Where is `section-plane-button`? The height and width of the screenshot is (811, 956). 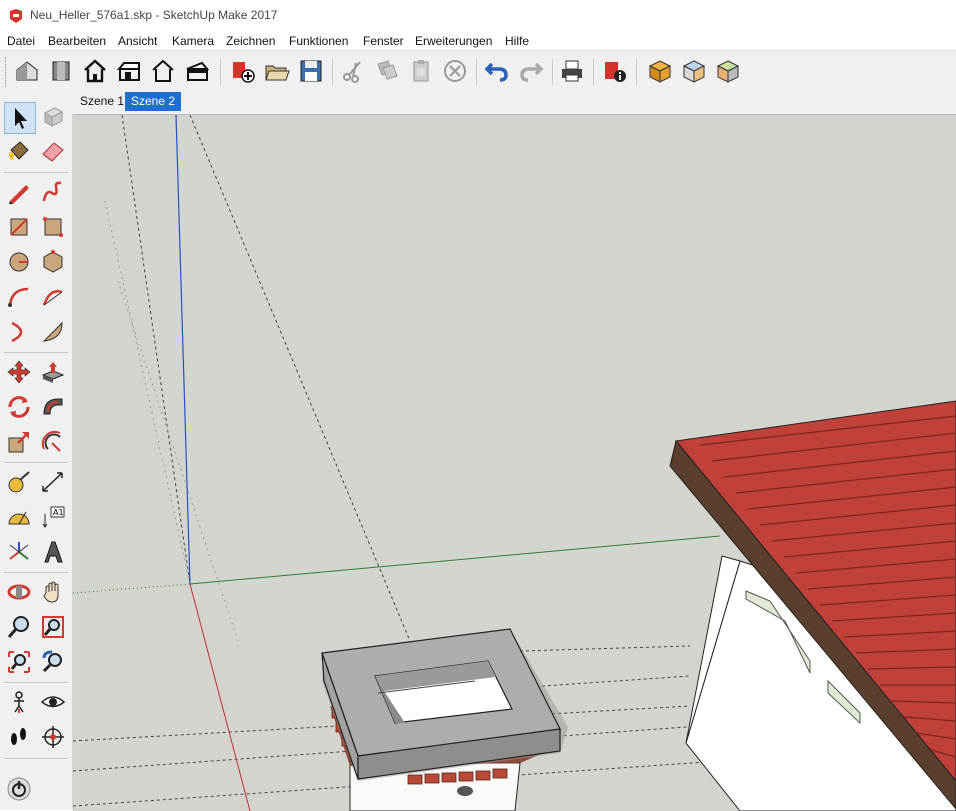 section-plane-button is located at coordinates (53, 737).